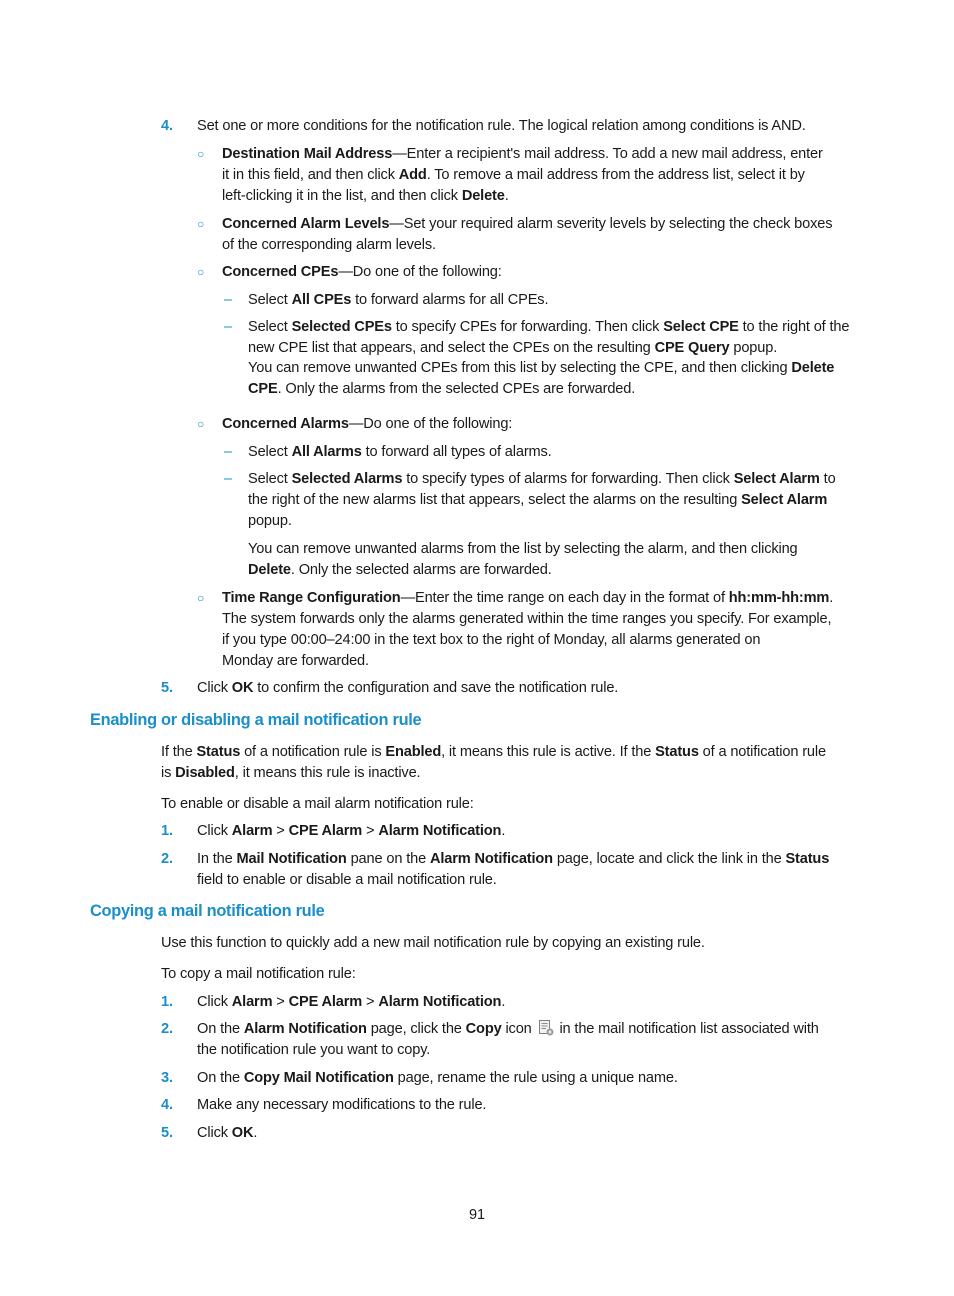  Describe the element at coordinates (548, 752) in the screenshot. I see `text-run: , it means this rule is active. If the` at that location.